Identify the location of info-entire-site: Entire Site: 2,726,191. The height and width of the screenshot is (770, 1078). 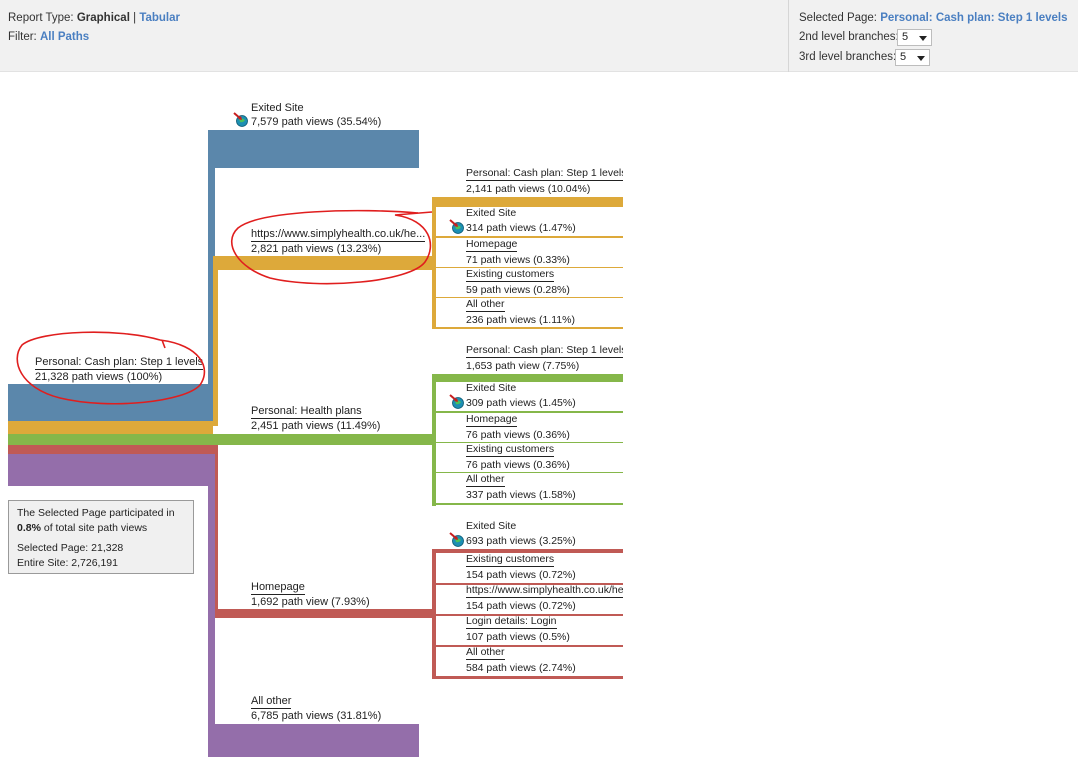
(67, 563).